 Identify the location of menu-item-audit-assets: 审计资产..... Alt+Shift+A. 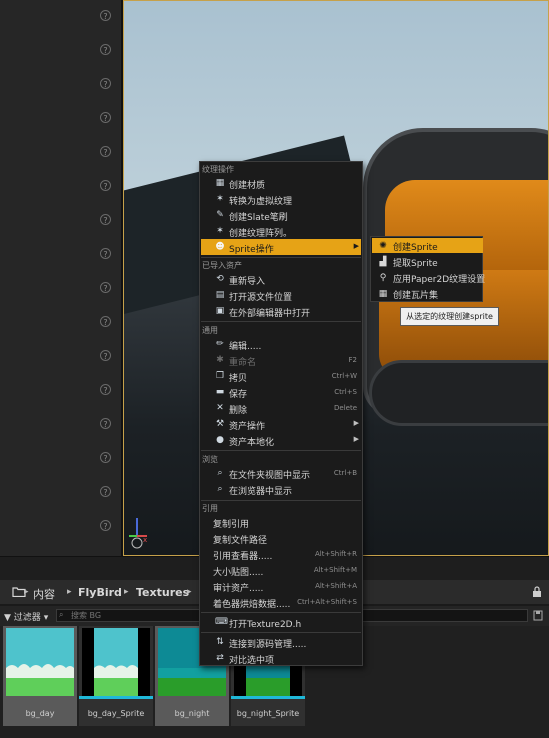
(281, 586).